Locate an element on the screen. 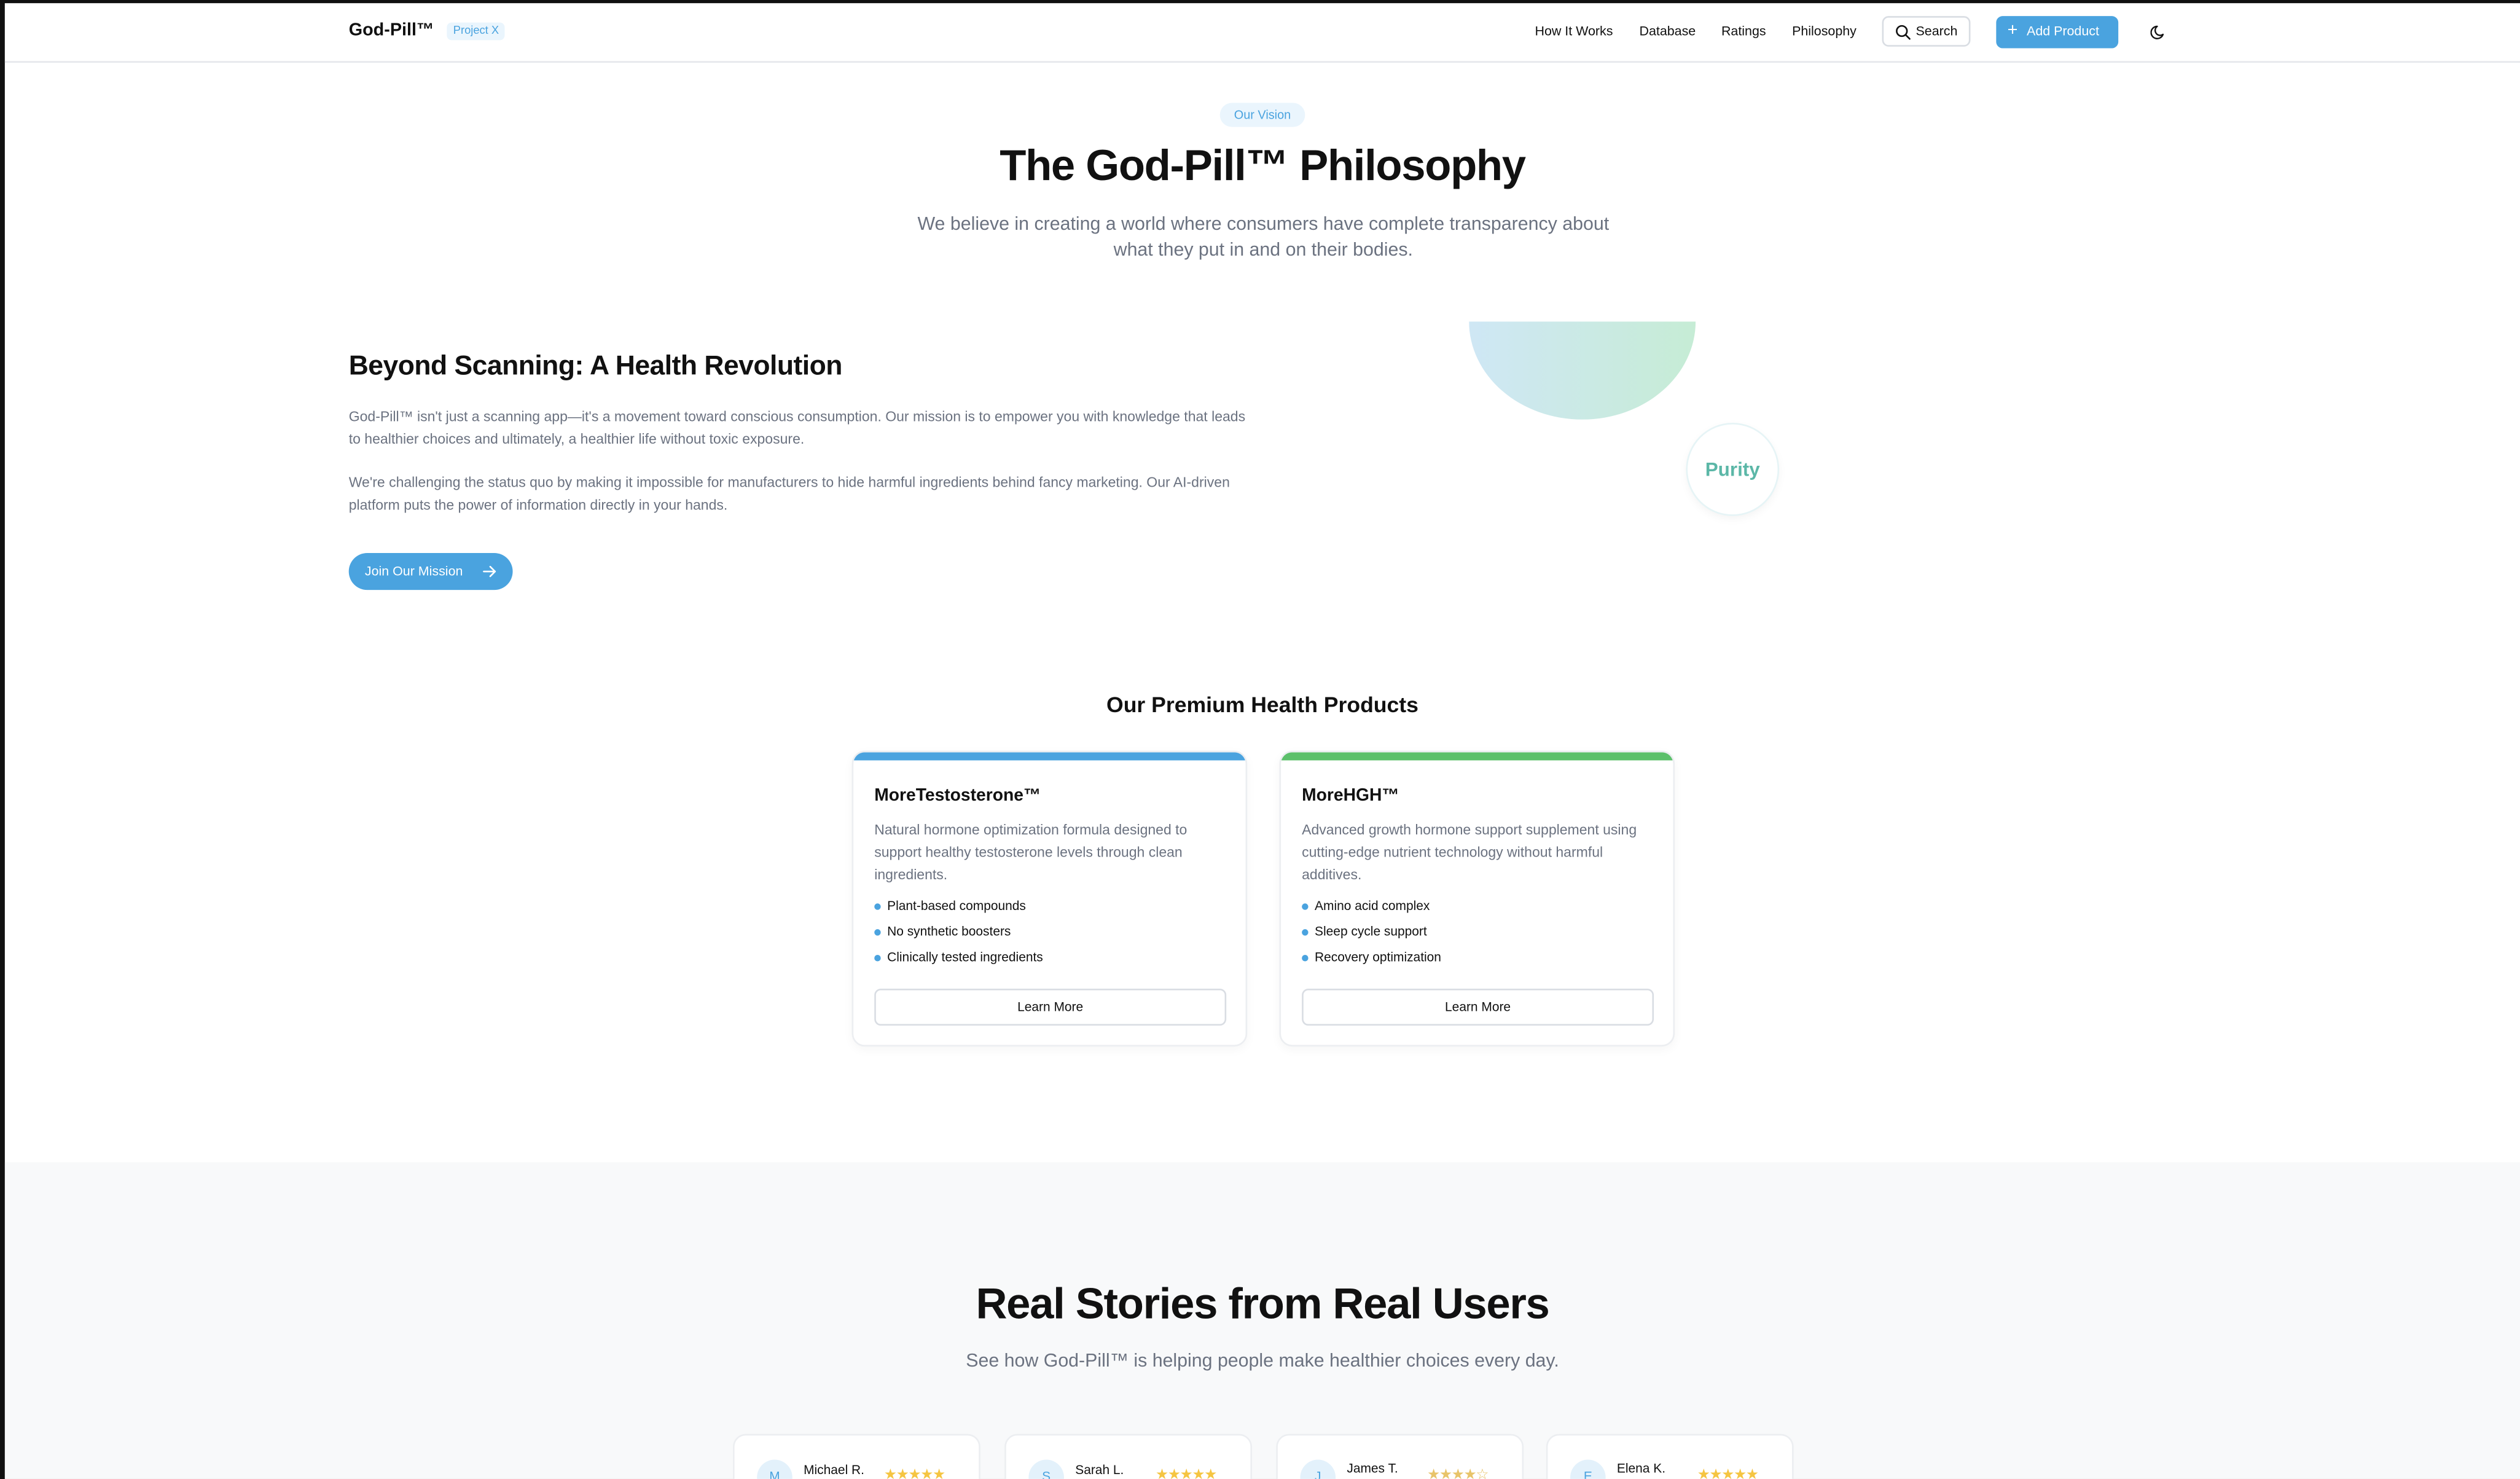 This screenshot has height=1479, width=2520. search-button: Search is located at coordinates (1926, 31).